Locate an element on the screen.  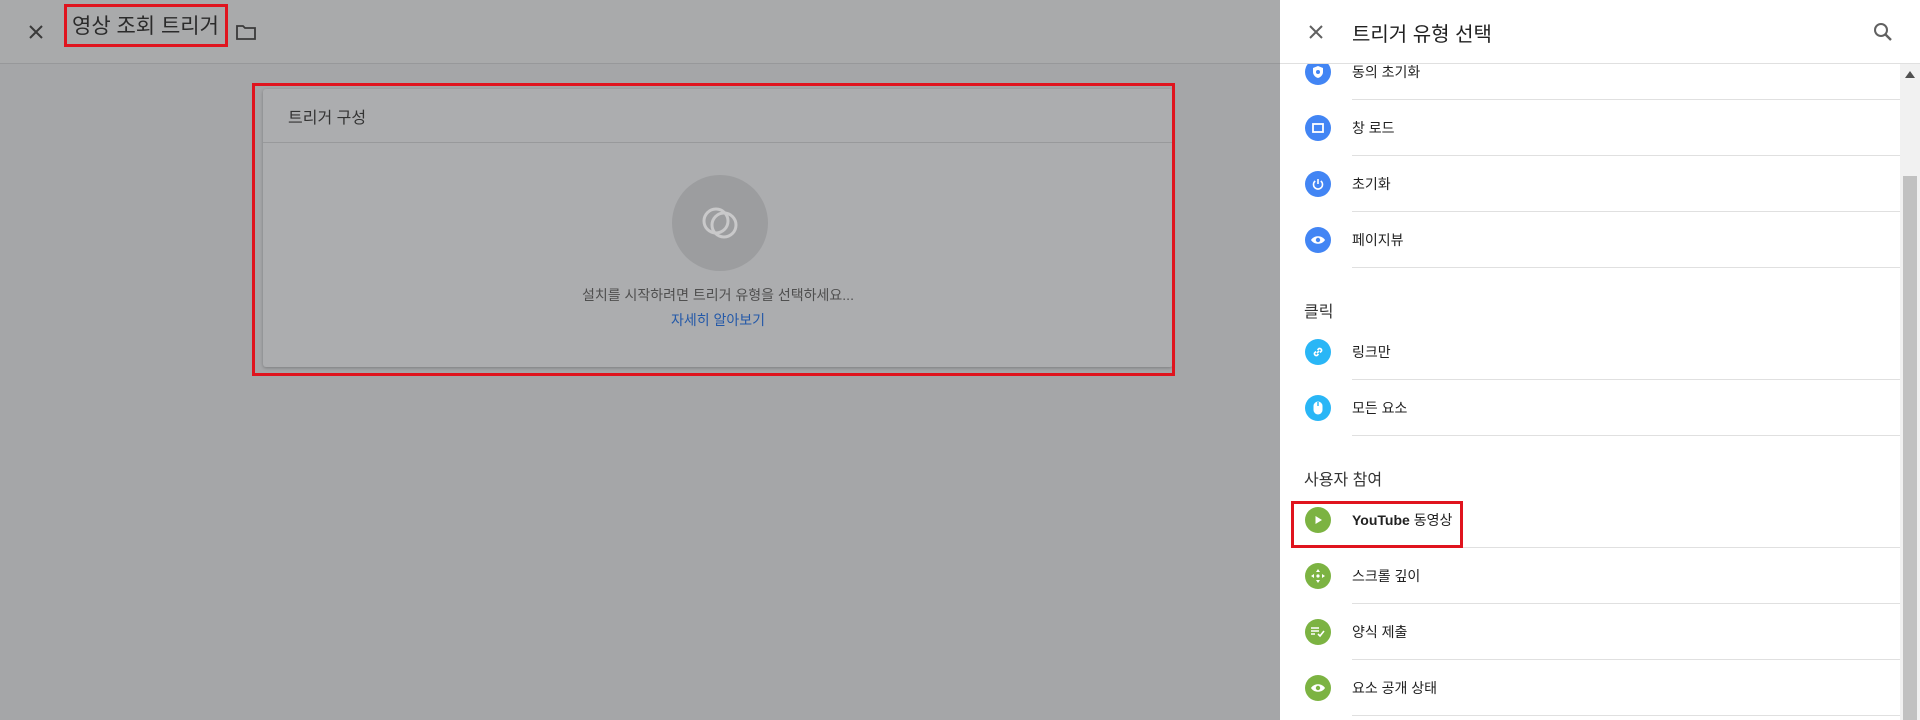
list-item-pageview: 페이지뷰 is located at coordinates (1590, 240).